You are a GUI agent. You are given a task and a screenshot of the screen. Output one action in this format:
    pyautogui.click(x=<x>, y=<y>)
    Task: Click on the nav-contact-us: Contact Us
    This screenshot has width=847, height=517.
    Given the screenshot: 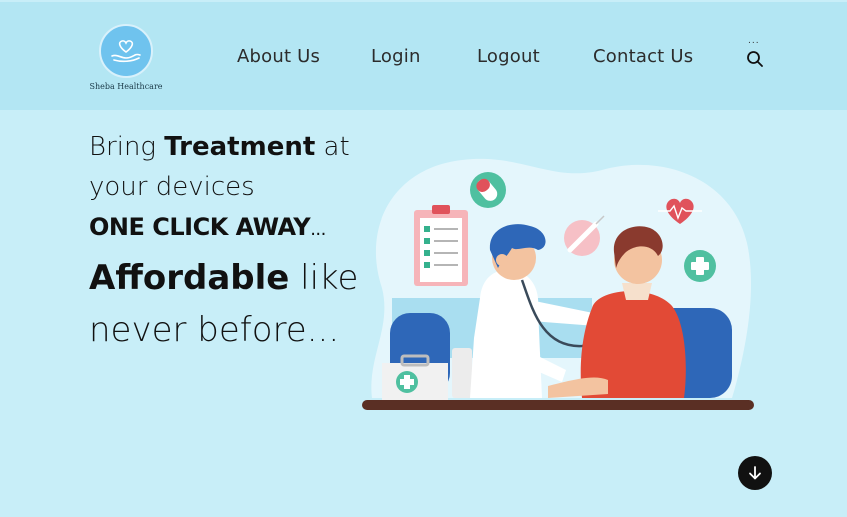 What is the action you would take?
    pyautogui.click(x=643, y=56)
    